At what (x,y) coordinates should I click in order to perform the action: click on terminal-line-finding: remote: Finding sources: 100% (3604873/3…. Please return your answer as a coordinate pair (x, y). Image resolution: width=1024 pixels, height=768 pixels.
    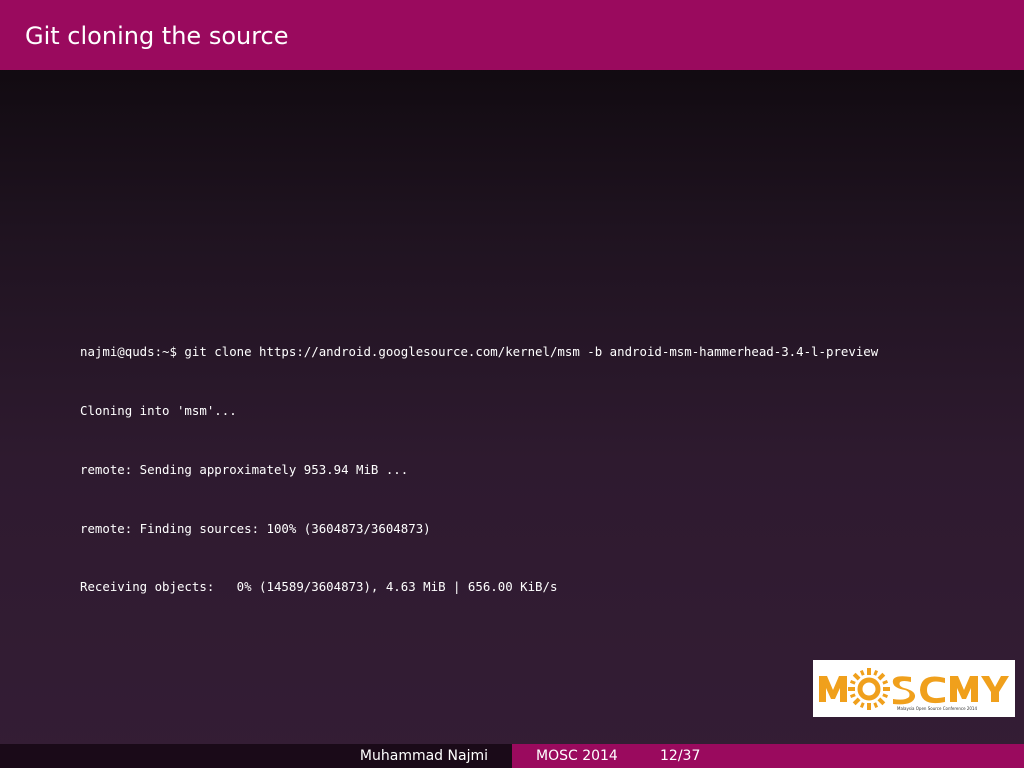
    Looking at the image, I should click on (255, 528).